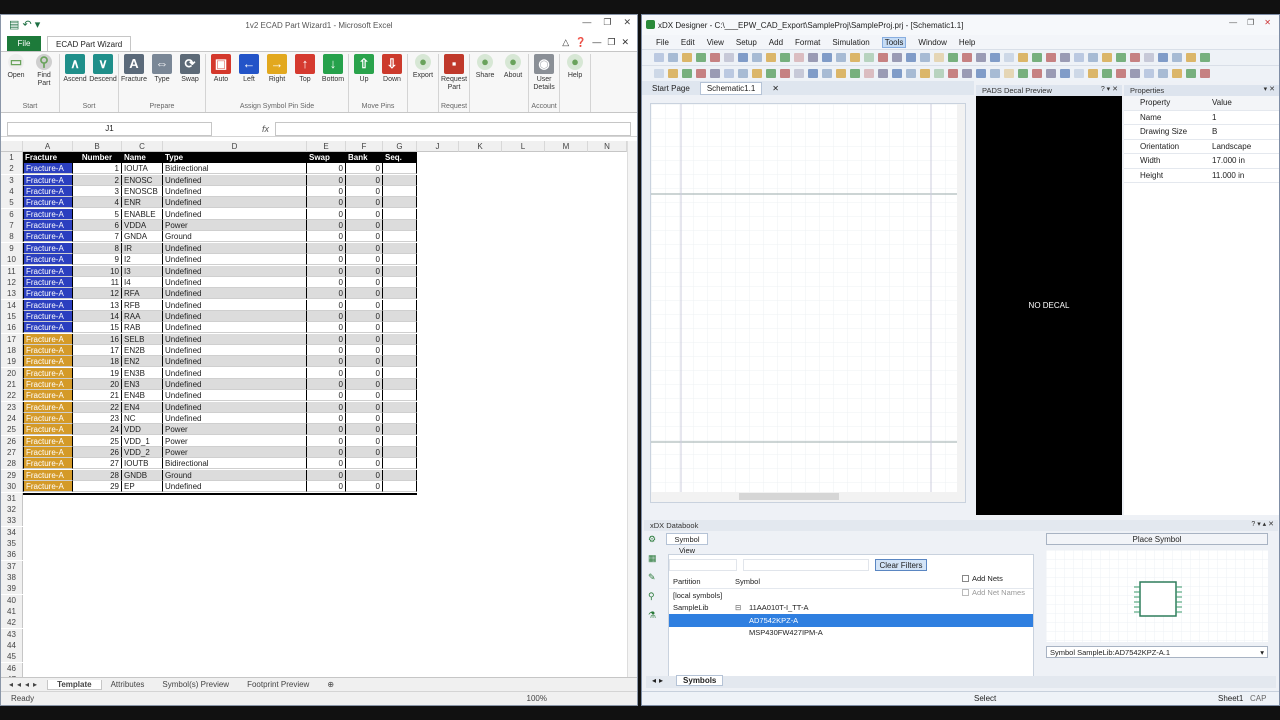 The image size is (1280, 720). What do you see at coordinates (134, 78) in the screenshot?
I see `fracture-button: A Fracture` at bounding box center [134, 78].